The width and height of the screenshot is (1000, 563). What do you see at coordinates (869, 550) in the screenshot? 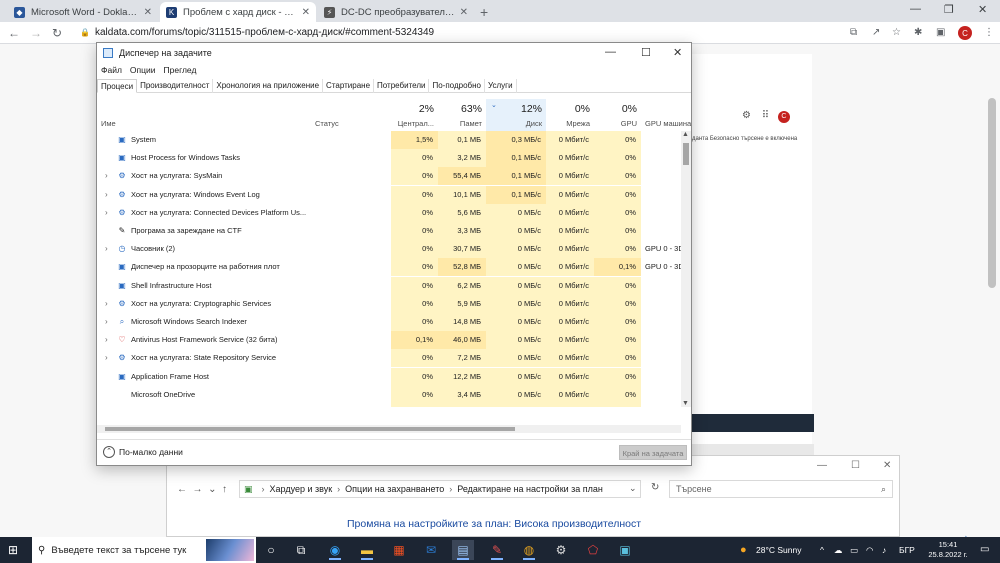
I see `wifi-icon: ◠` at bounding box center [869, 550].